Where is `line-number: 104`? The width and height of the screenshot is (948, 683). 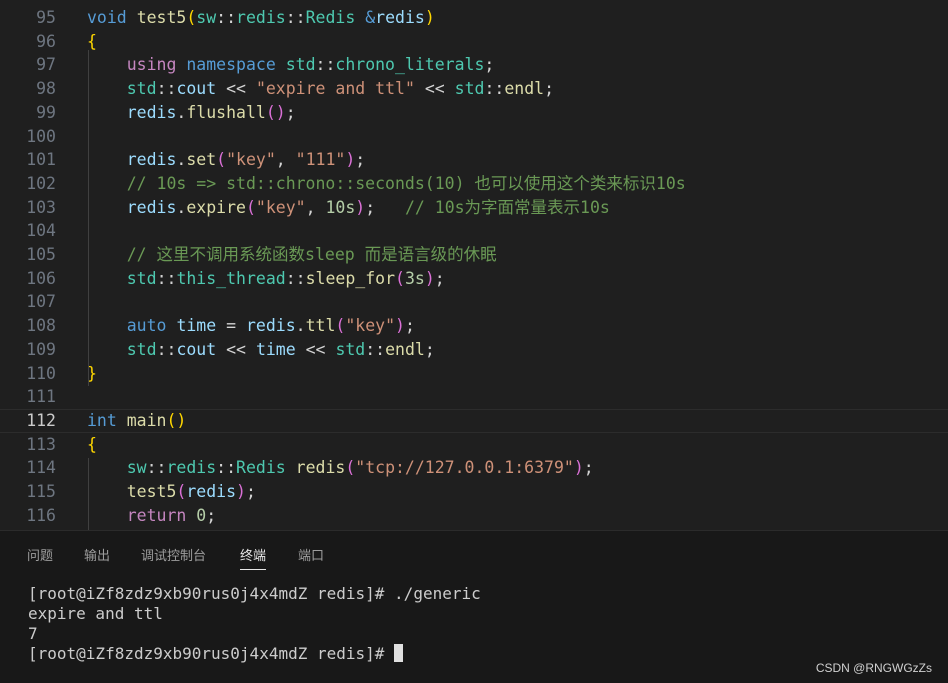 line-number: 104 is located at coordinates (41, 231).